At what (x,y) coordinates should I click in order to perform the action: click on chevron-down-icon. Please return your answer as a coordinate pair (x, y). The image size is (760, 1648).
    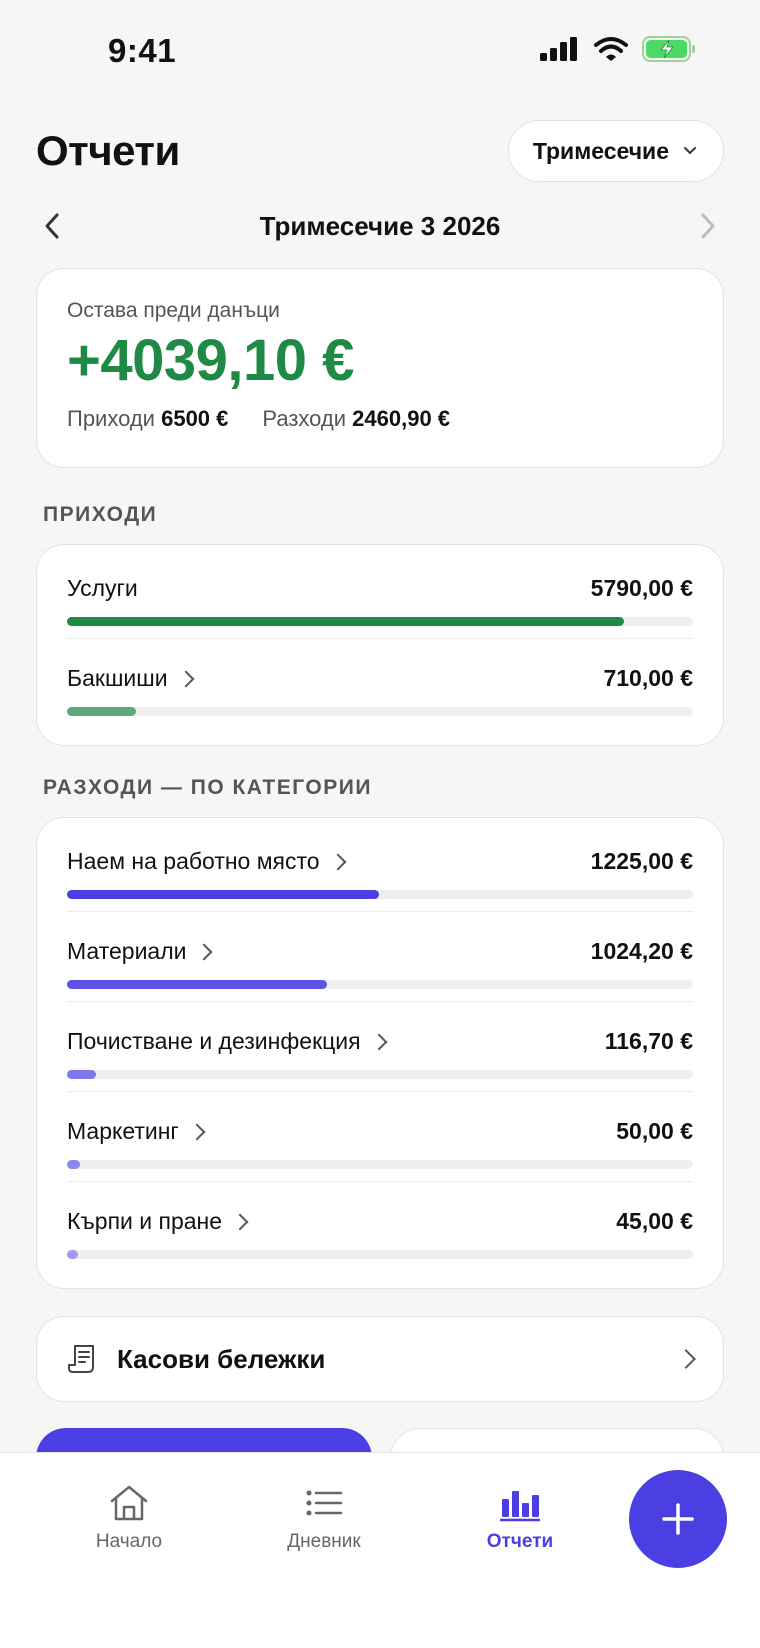
    Looking at the image, I should click on (690, 151).